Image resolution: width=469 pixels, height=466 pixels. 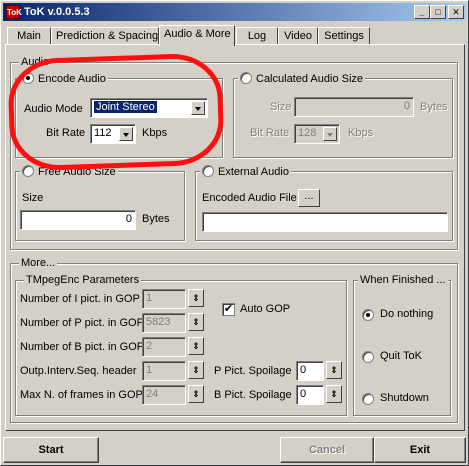 I want to click on tab-log: Log, so click(x=257, y=36).